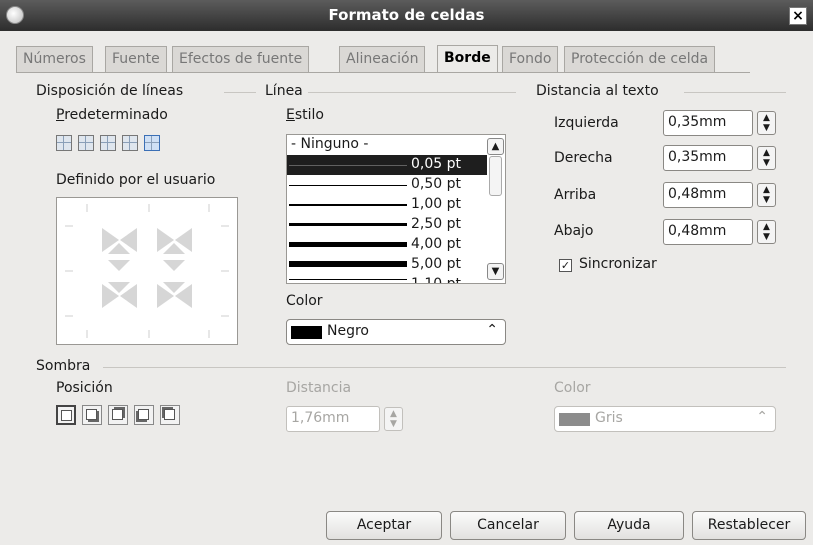 This screenshot has height=545, width=813. Describe the element at coordinates (436, 184) in the screenshot. I see `line-style-label: 0,50 pt` at that location.